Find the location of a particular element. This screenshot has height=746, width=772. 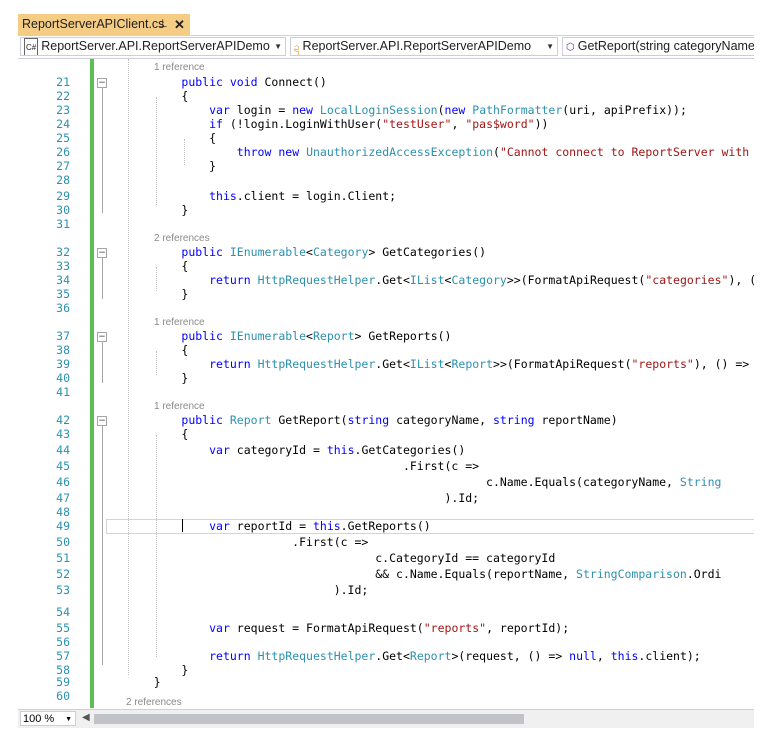

line-number: 42 is located at coordinates (63, 420).